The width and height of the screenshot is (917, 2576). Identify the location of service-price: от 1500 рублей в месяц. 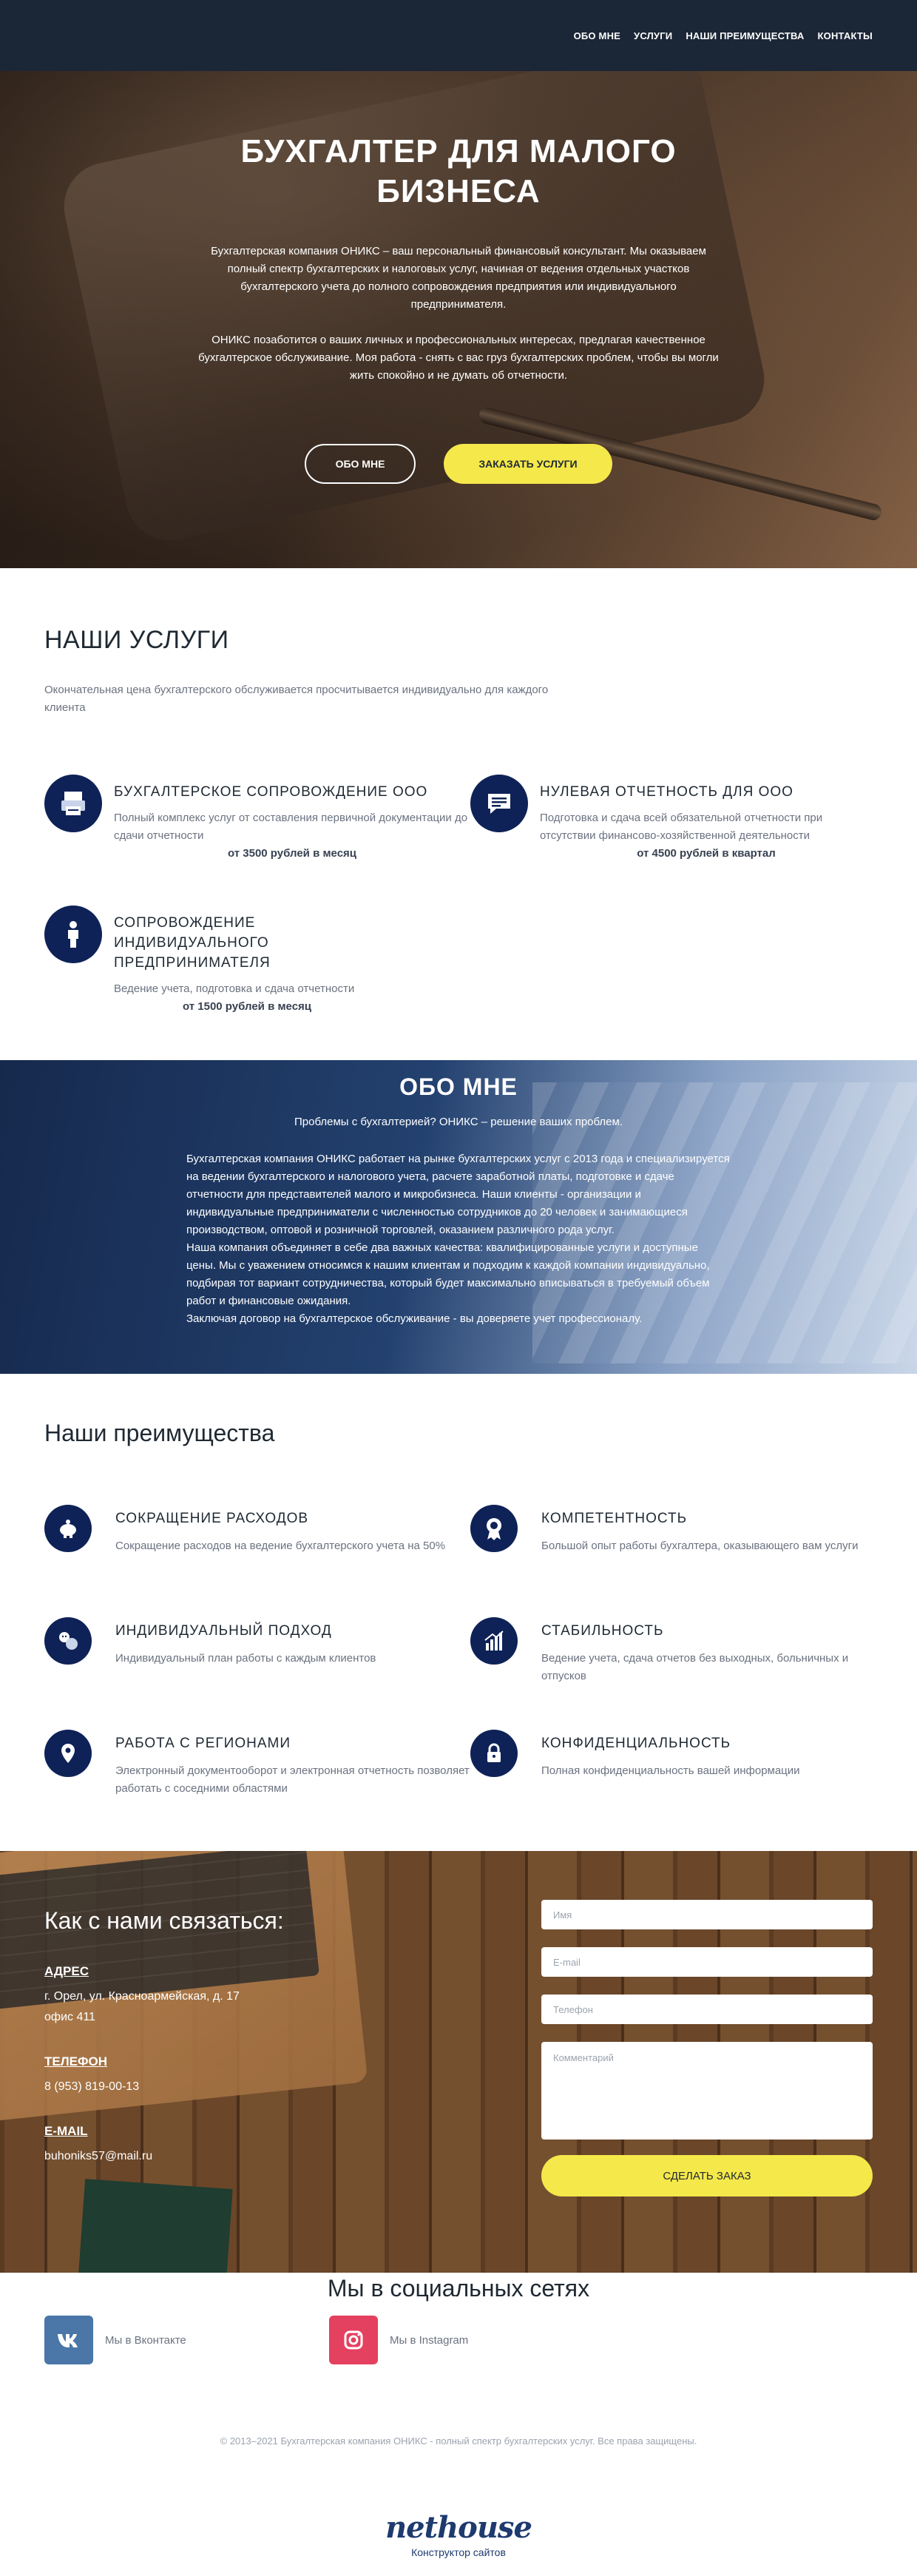
(247, 1006).